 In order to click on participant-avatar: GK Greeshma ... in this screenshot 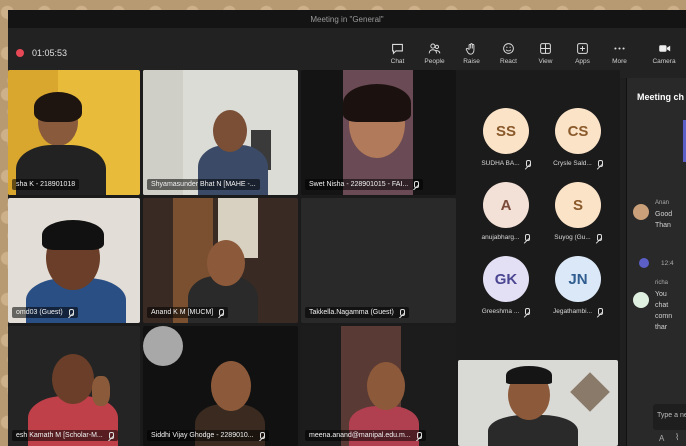, I will do `click(506, 285)`.